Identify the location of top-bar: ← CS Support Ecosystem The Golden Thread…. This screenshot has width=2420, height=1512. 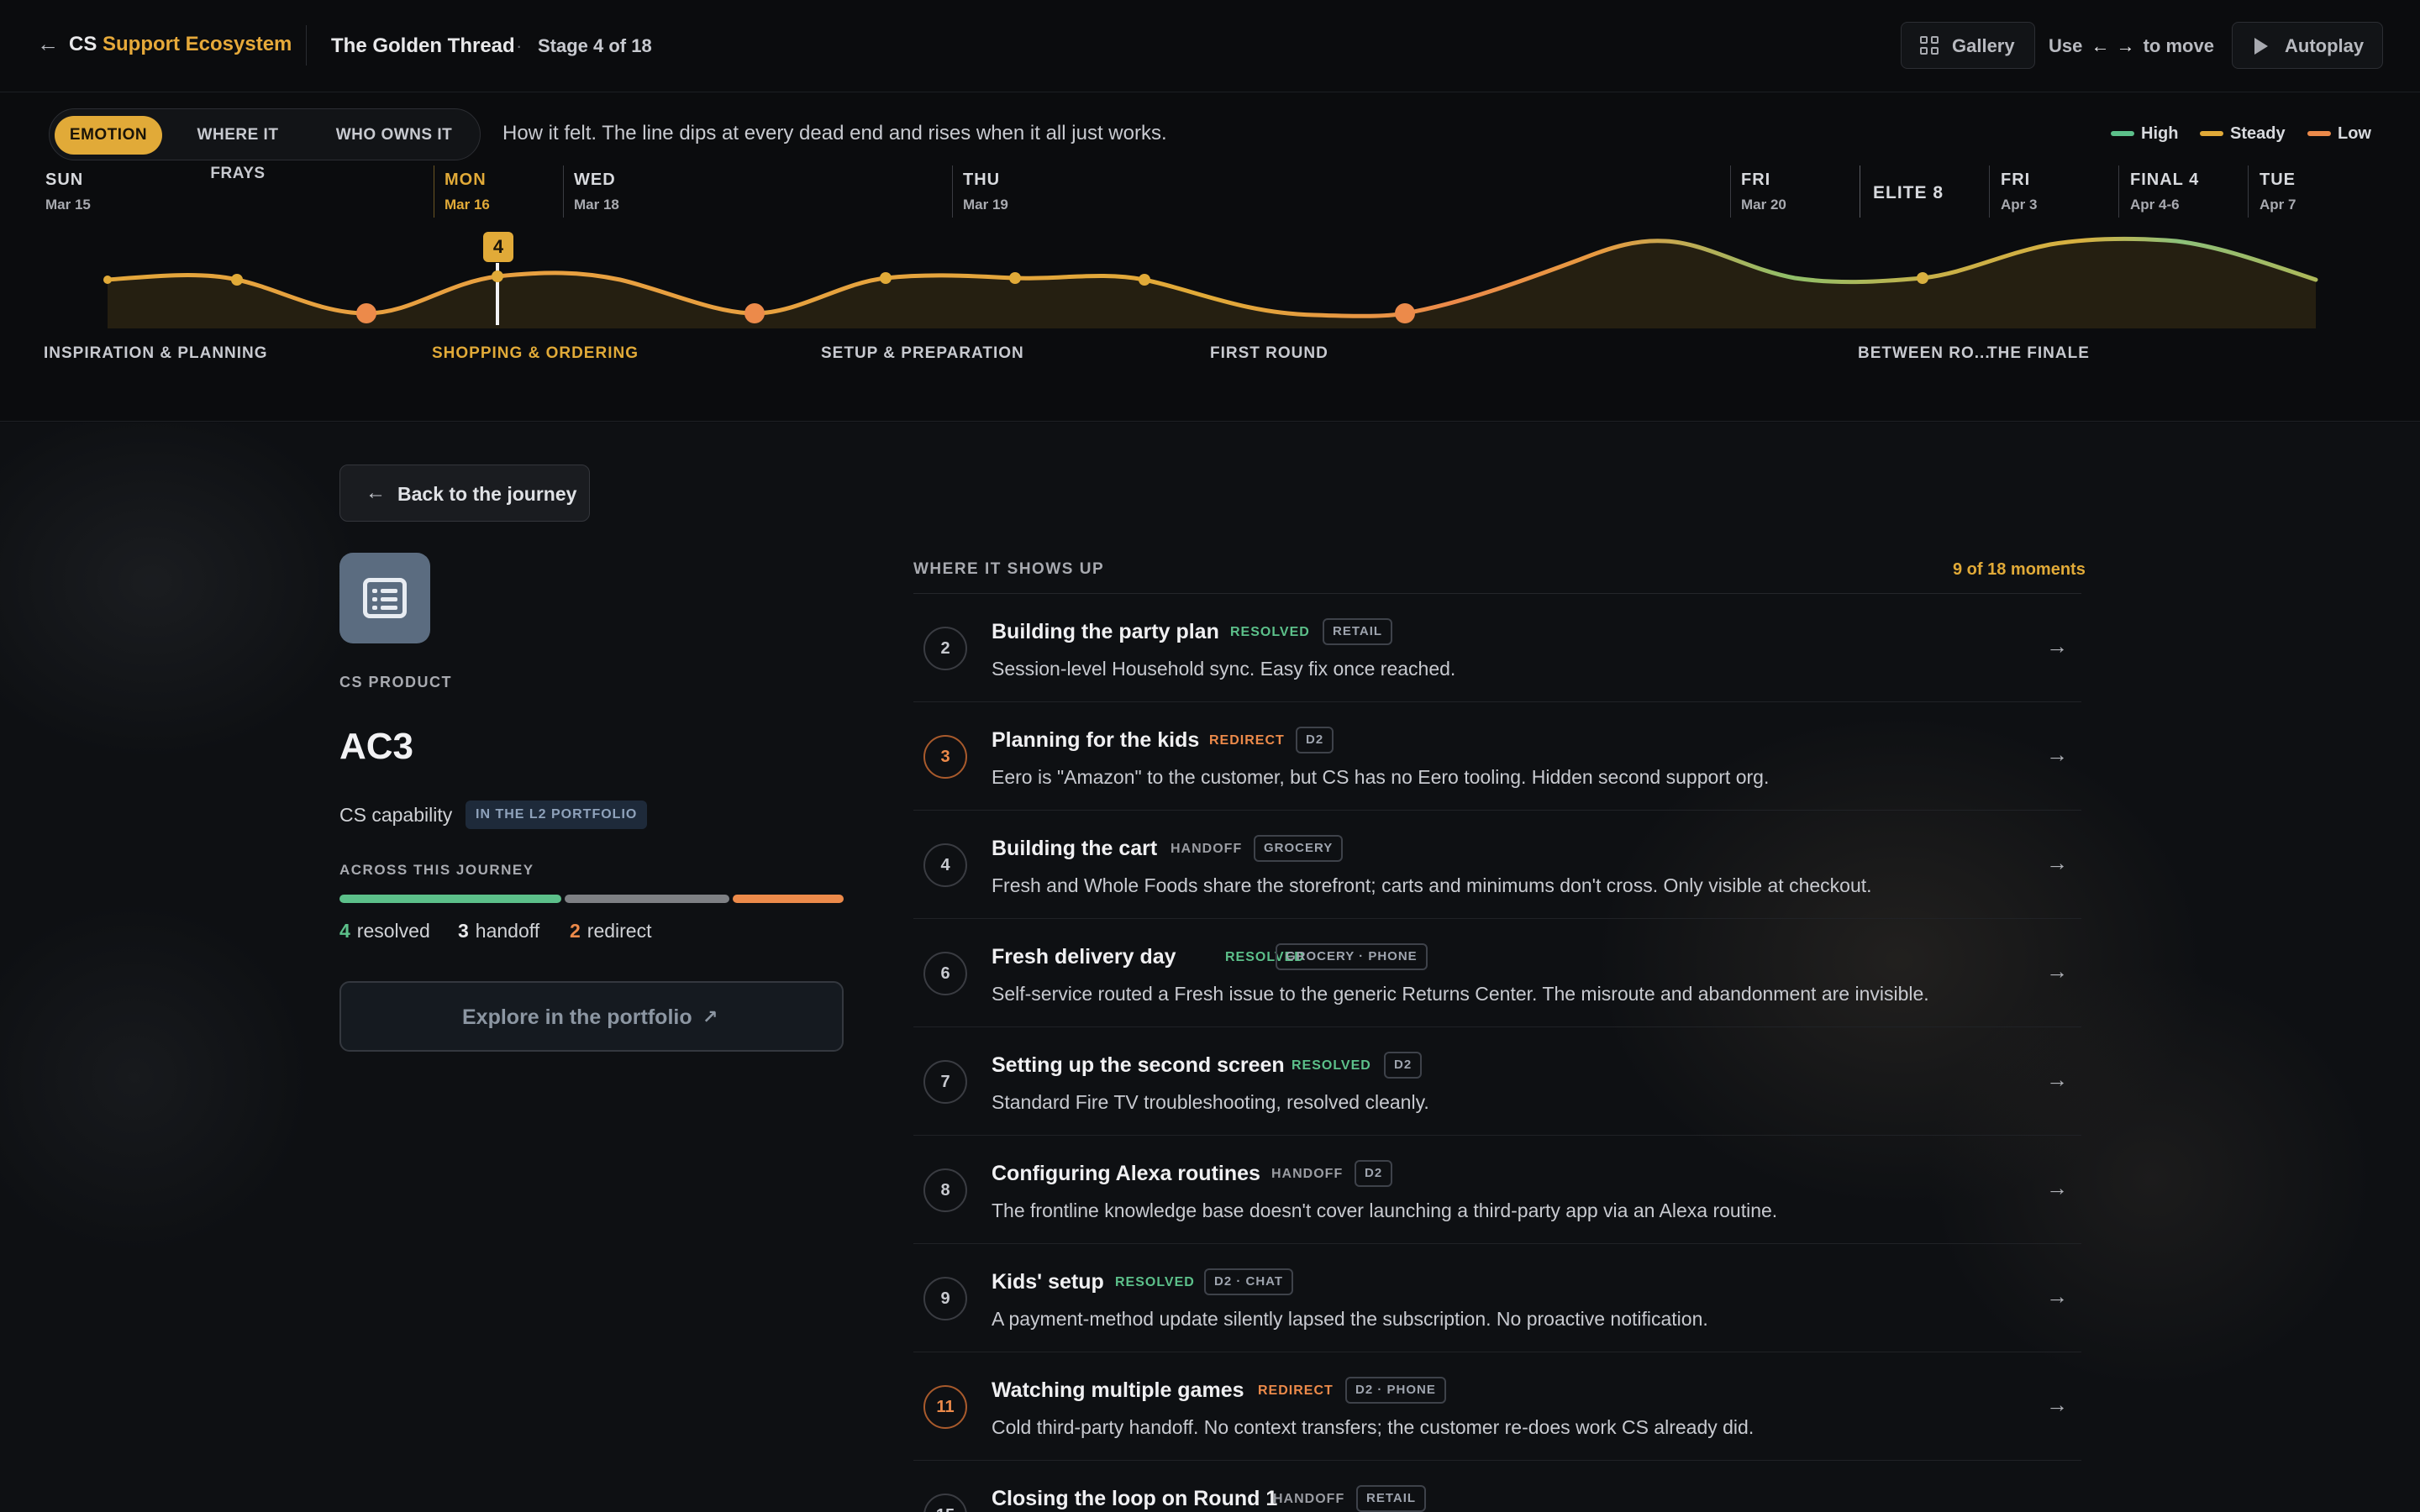
(1210, 46).